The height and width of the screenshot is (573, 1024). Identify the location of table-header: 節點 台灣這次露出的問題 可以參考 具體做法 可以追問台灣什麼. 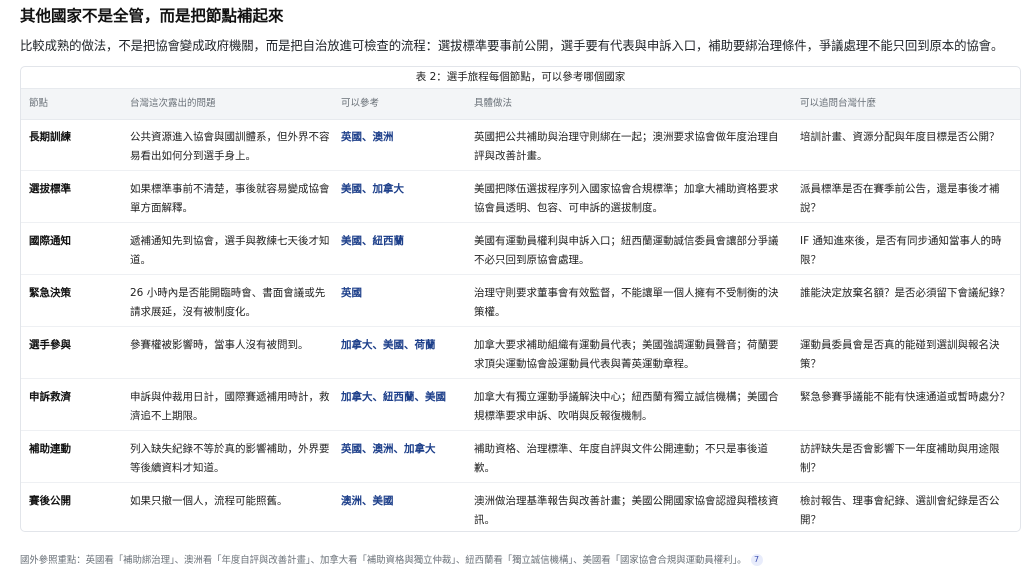
(520, 104).